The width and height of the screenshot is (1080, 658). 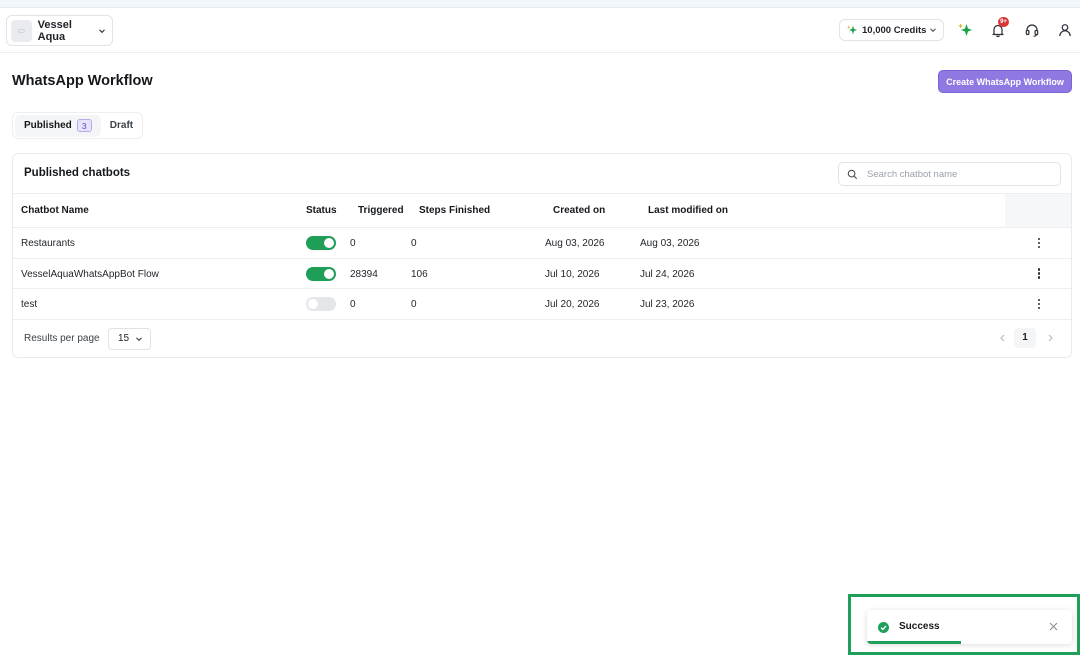 What do you see at coordinates (852, 174) in the screenshot?
I see `search-icon` at bounding box center [852, 174].